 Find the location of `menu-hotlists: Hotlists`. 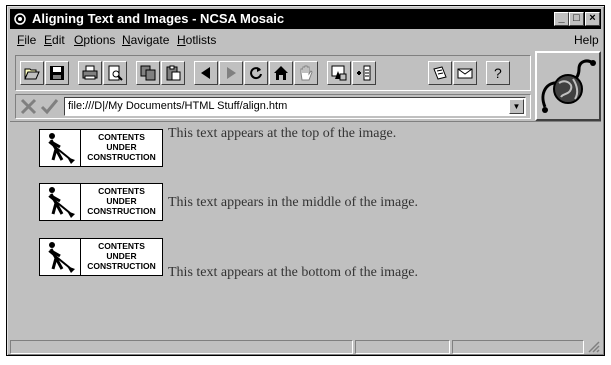

menu-hotlists: Hotlists is located at coordinates (196, 40).